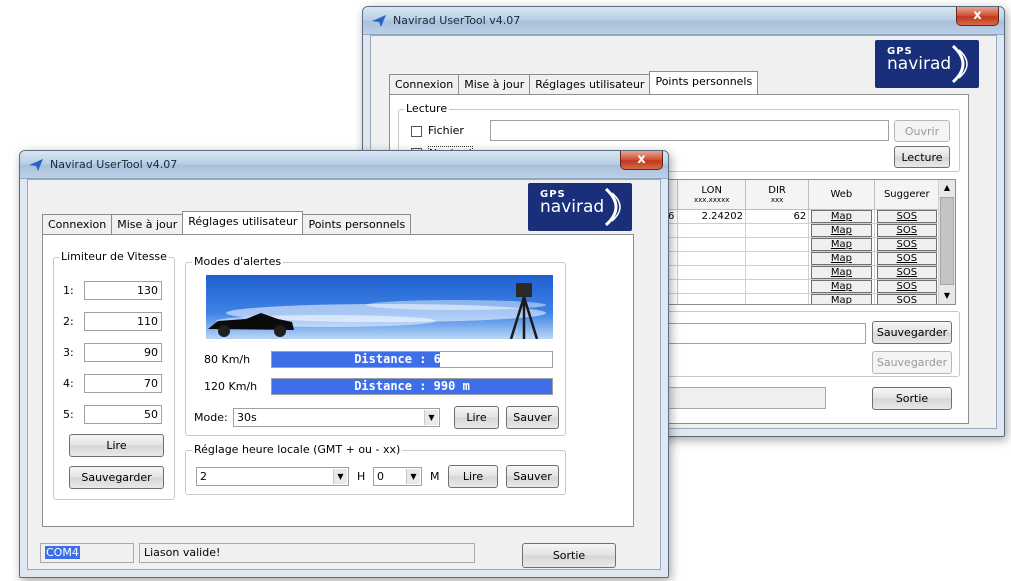 This screenshot has height=581, width=1011. What do you see at coordinates (123, 321) in the screenshot?
I see `limit-2-input: 110` at bounding box center [123, 321].